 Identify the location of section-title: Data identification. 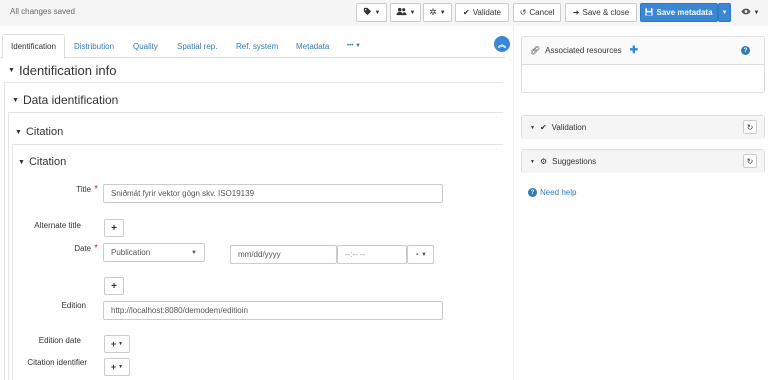
(70, 100).